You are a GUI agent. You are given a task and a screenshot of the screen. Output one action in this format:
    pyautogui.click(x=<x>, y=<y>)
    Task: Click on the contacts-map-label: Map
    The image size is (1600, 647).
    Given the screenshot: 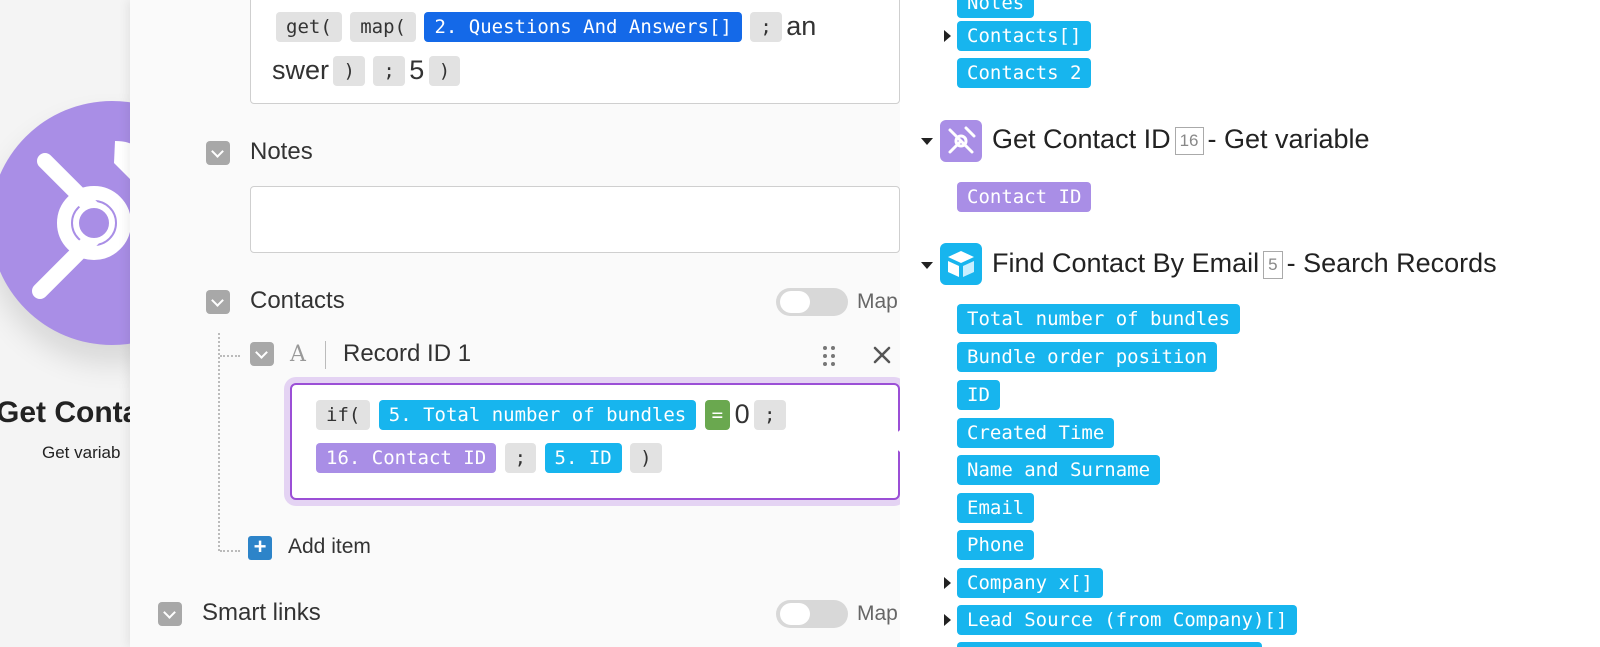 What is the action you would take?
    pyautogui.click(x=877, y=301)
    